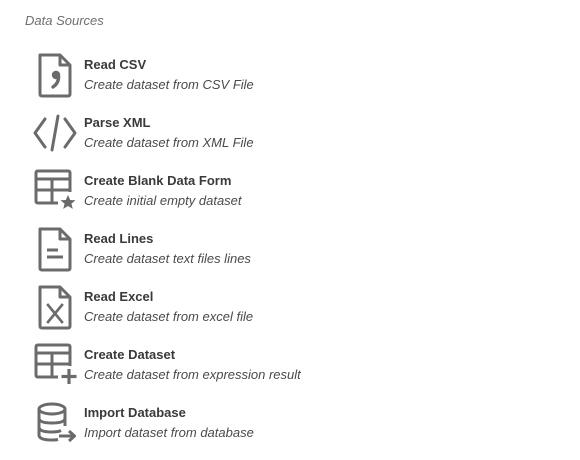  I want to click on item-description: Create dataset text files lines, so click(167, 258).